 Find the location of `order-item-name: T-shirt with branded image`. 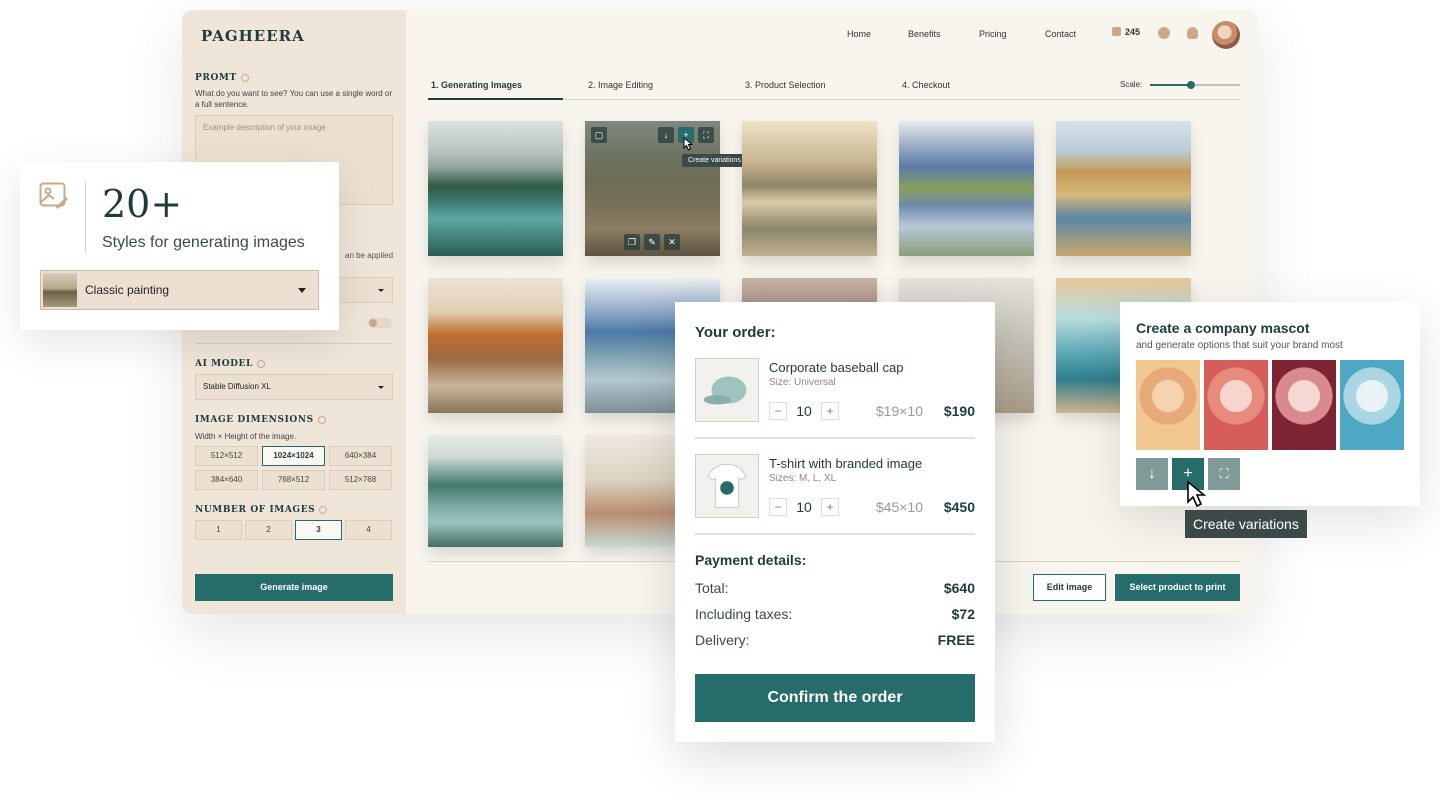

order-item-name: T-shirt with branded image is located at coordinates (846, 463).